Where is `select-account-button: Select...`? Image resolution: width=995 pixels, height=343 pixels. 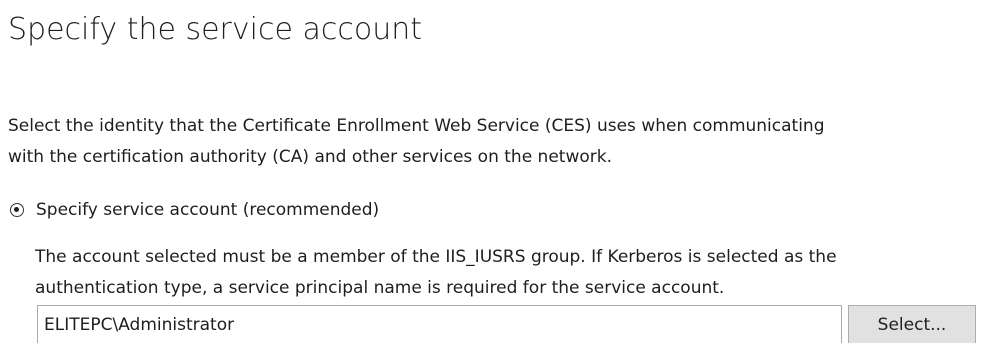
select-account-button: Select... is located at coordinates (912, 324).